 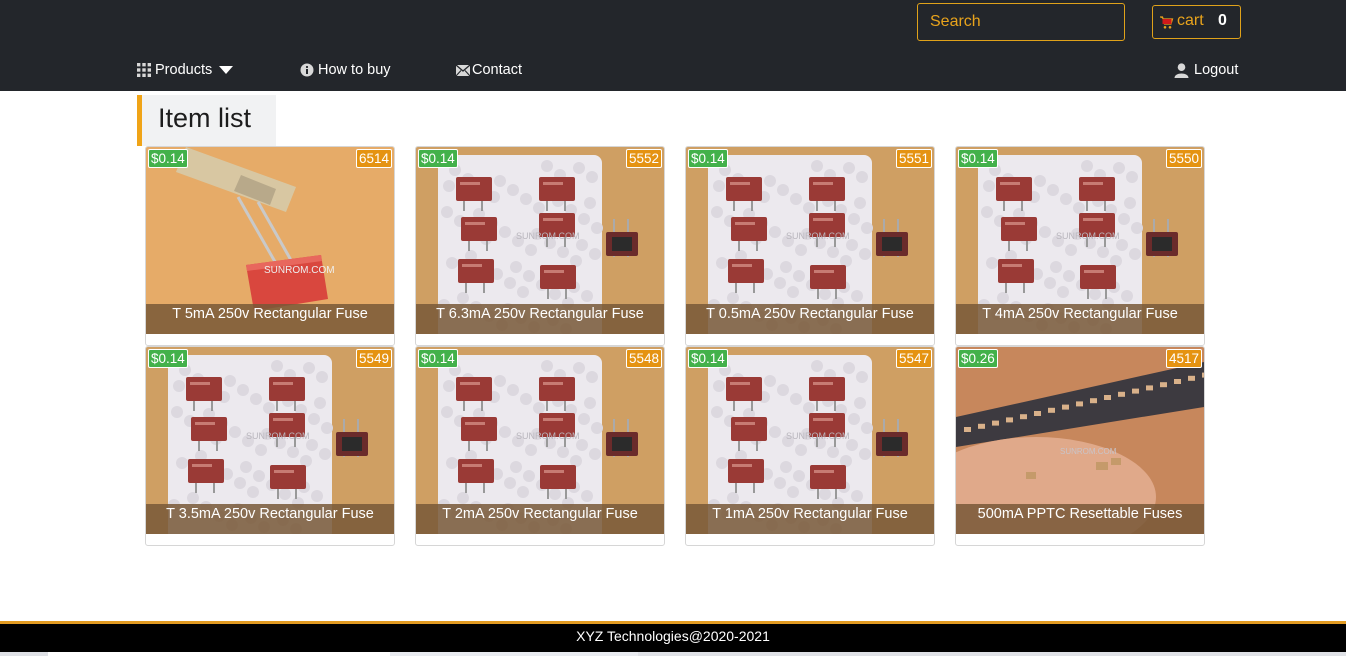 I want to click on product-title: 500mA PPTC Resettable Fuses, so click(x=1080, y=519).